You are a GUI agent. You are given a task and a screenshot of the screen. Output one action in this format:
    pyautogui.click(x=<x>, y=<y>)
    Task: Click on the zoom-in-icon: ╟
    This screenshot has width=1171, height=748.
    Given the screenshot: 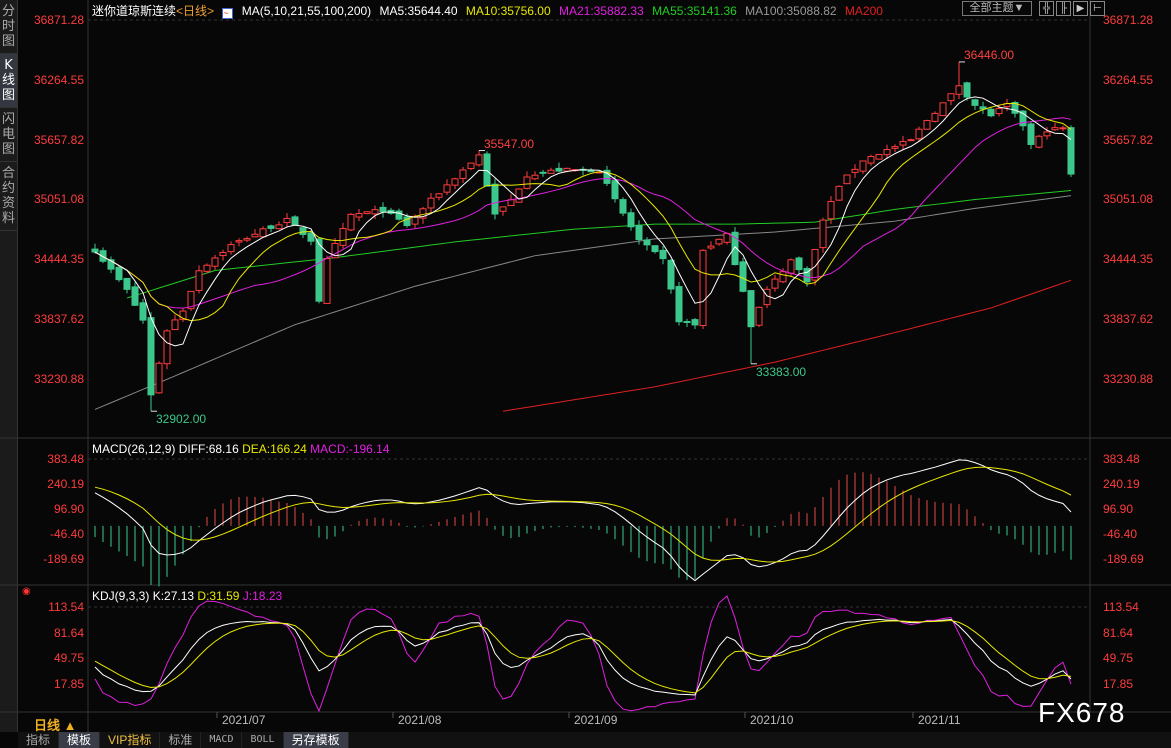 What is the action you would take?
    pyautogui.click(x=1063, y=8)
    